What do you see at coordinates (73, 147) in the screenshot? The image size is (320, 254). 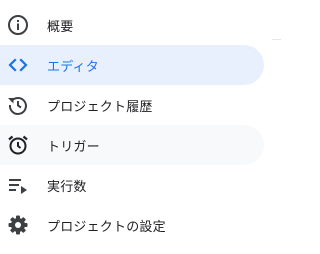 I see `nav-item-label: トリガー` at bounding box center [73, 147].